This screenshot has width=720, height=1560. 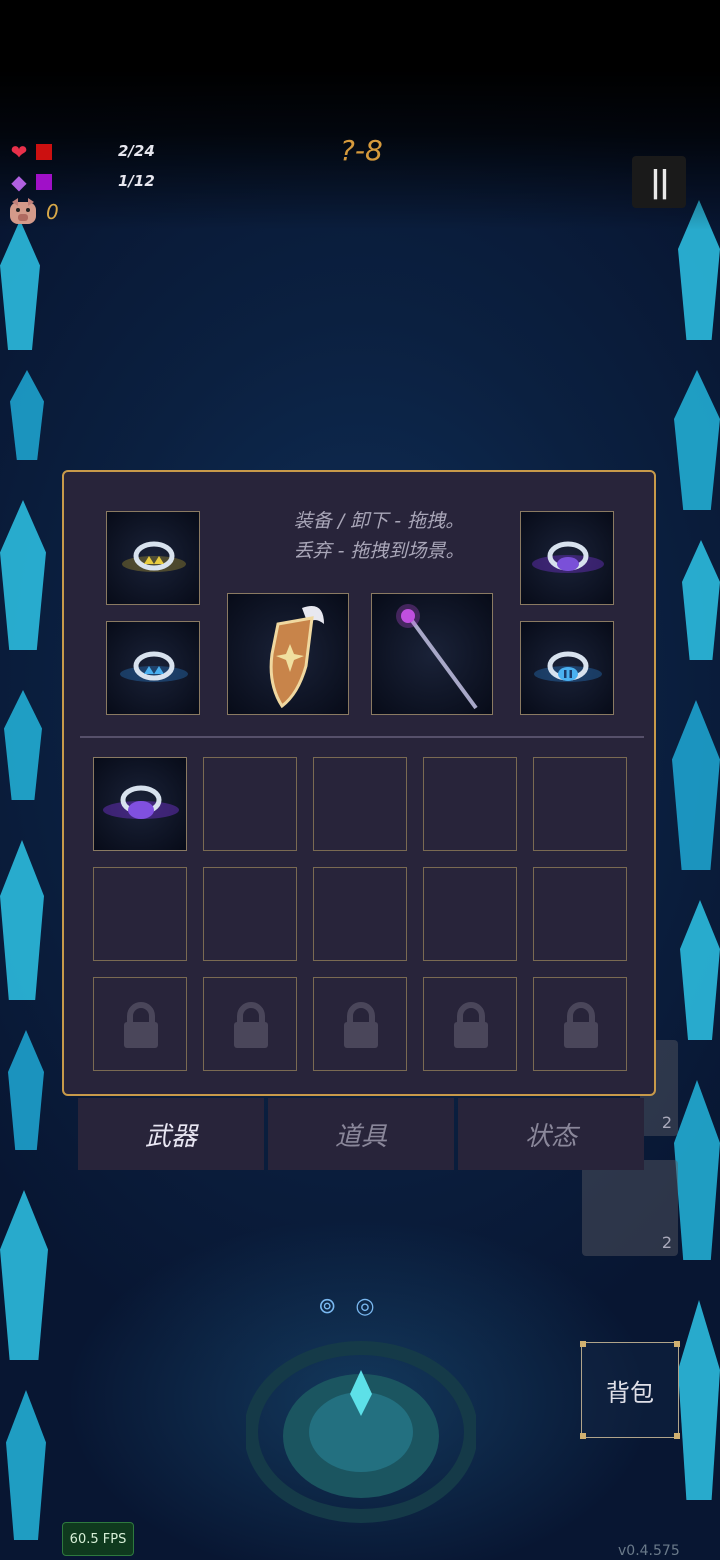 What do you see at coordinates (23, 211) in the screenshot?
I see `pig-icon` at bounding box center [23, 211].